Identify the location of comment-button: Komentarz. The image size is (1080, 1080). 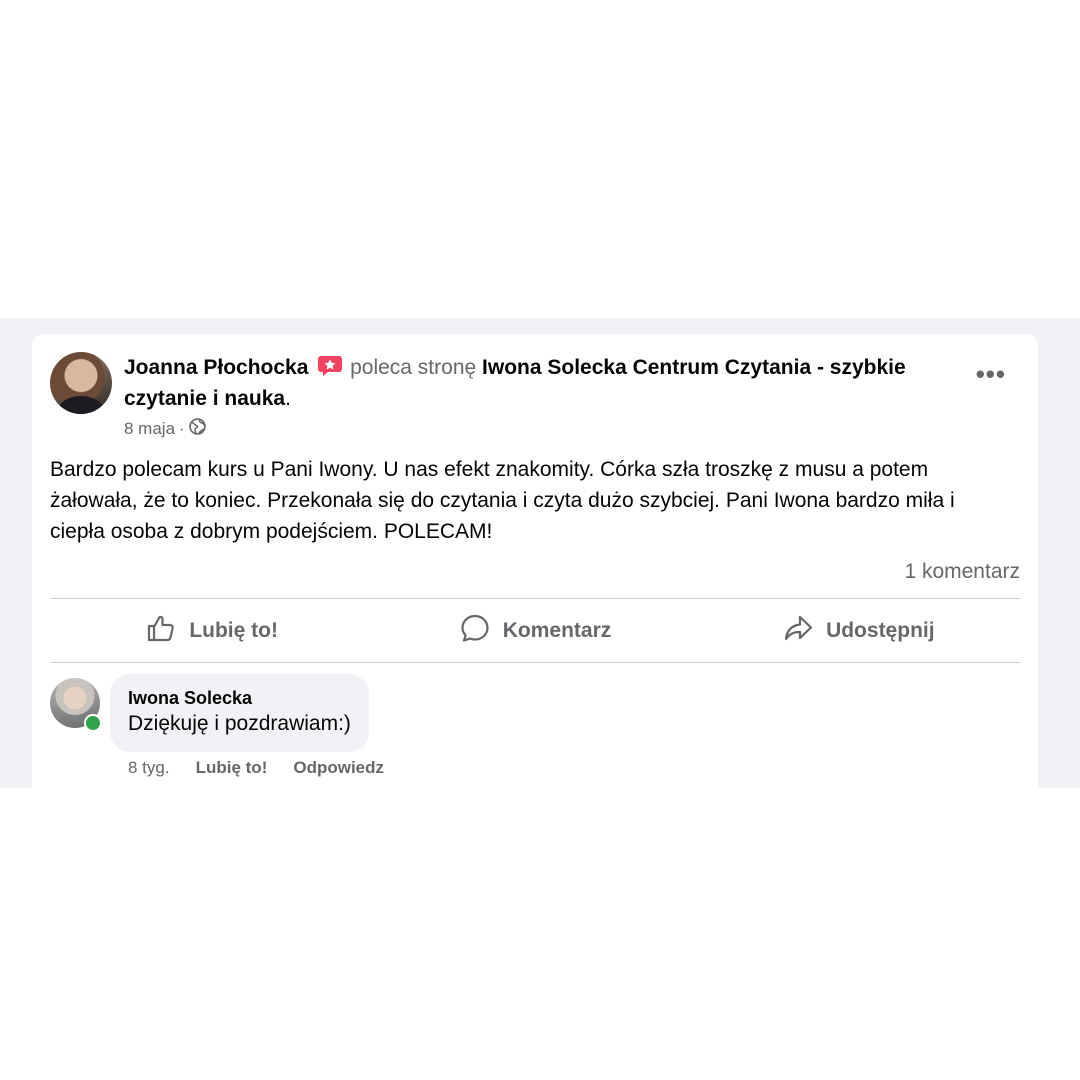
(534, 631).